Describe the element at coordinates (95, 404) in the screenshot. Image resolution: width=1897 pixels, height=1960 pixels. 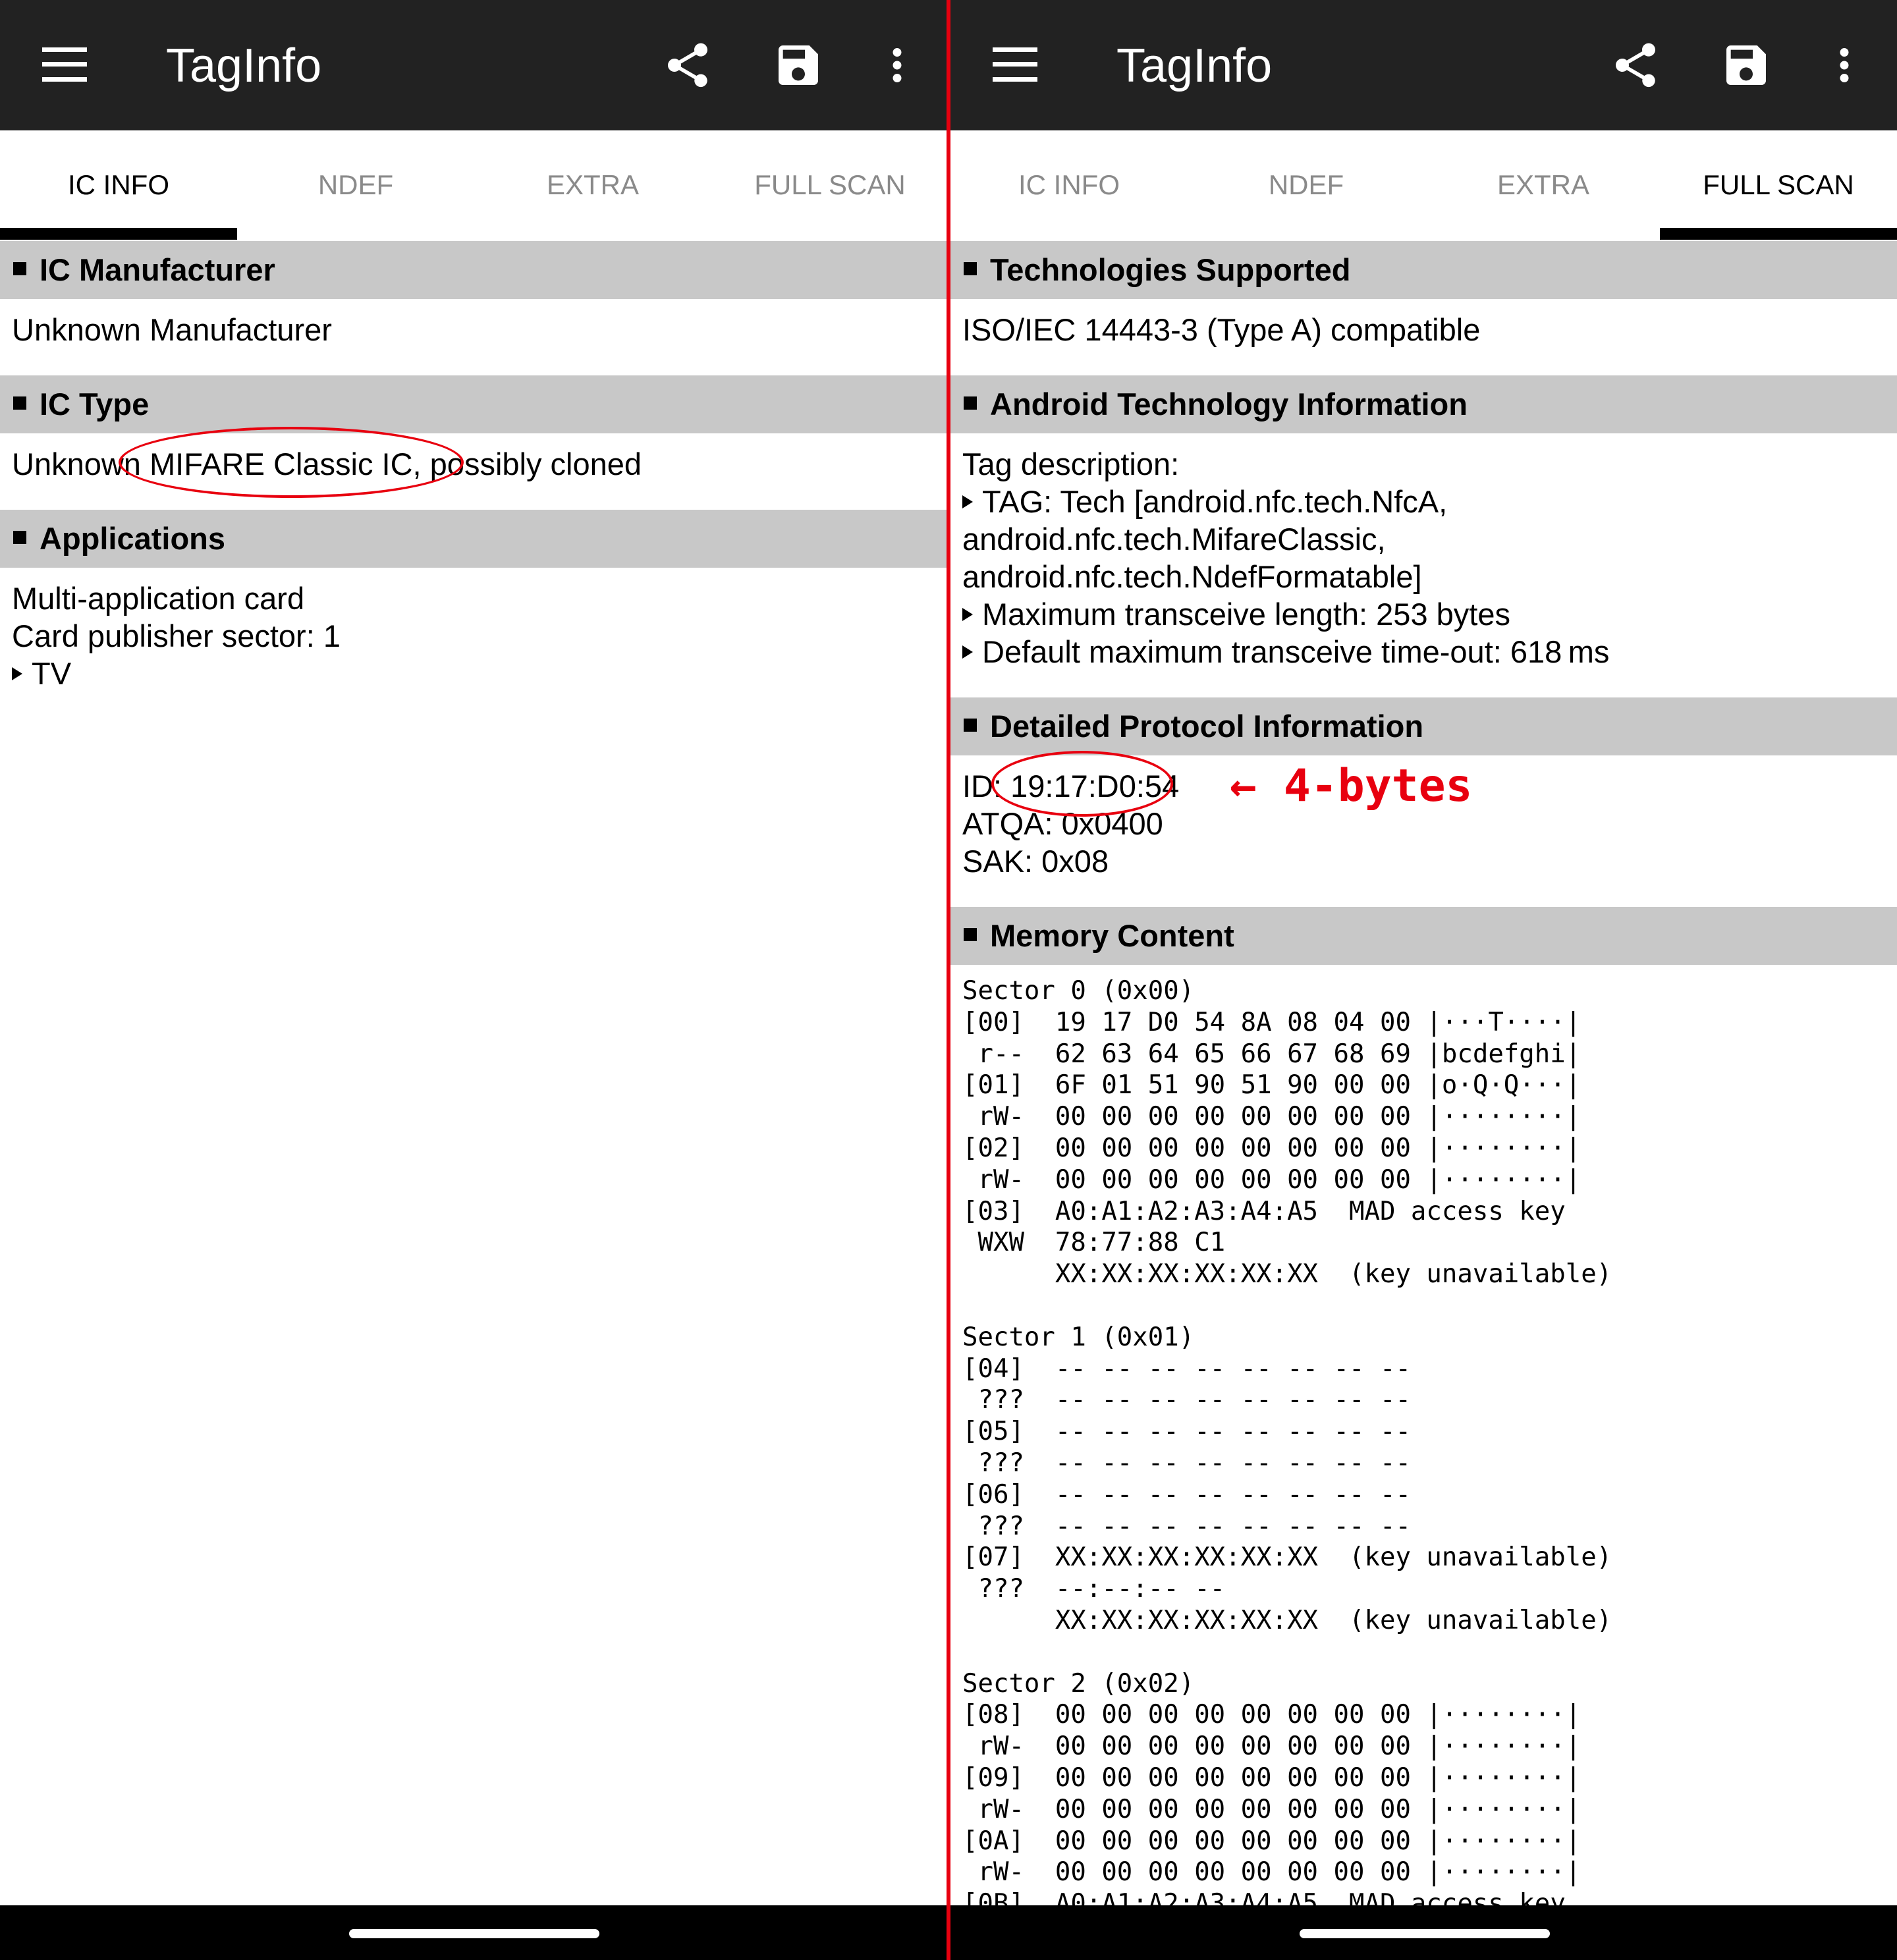
I see `section-title: IC Type` at that location.